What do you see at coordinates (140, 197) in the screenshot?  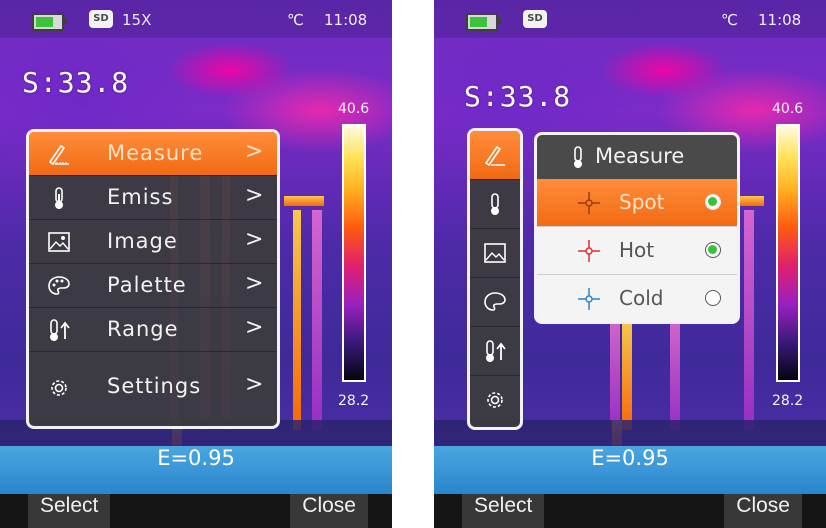 I see `menu-item-label: Emiss` at bounding box center [140, 197].